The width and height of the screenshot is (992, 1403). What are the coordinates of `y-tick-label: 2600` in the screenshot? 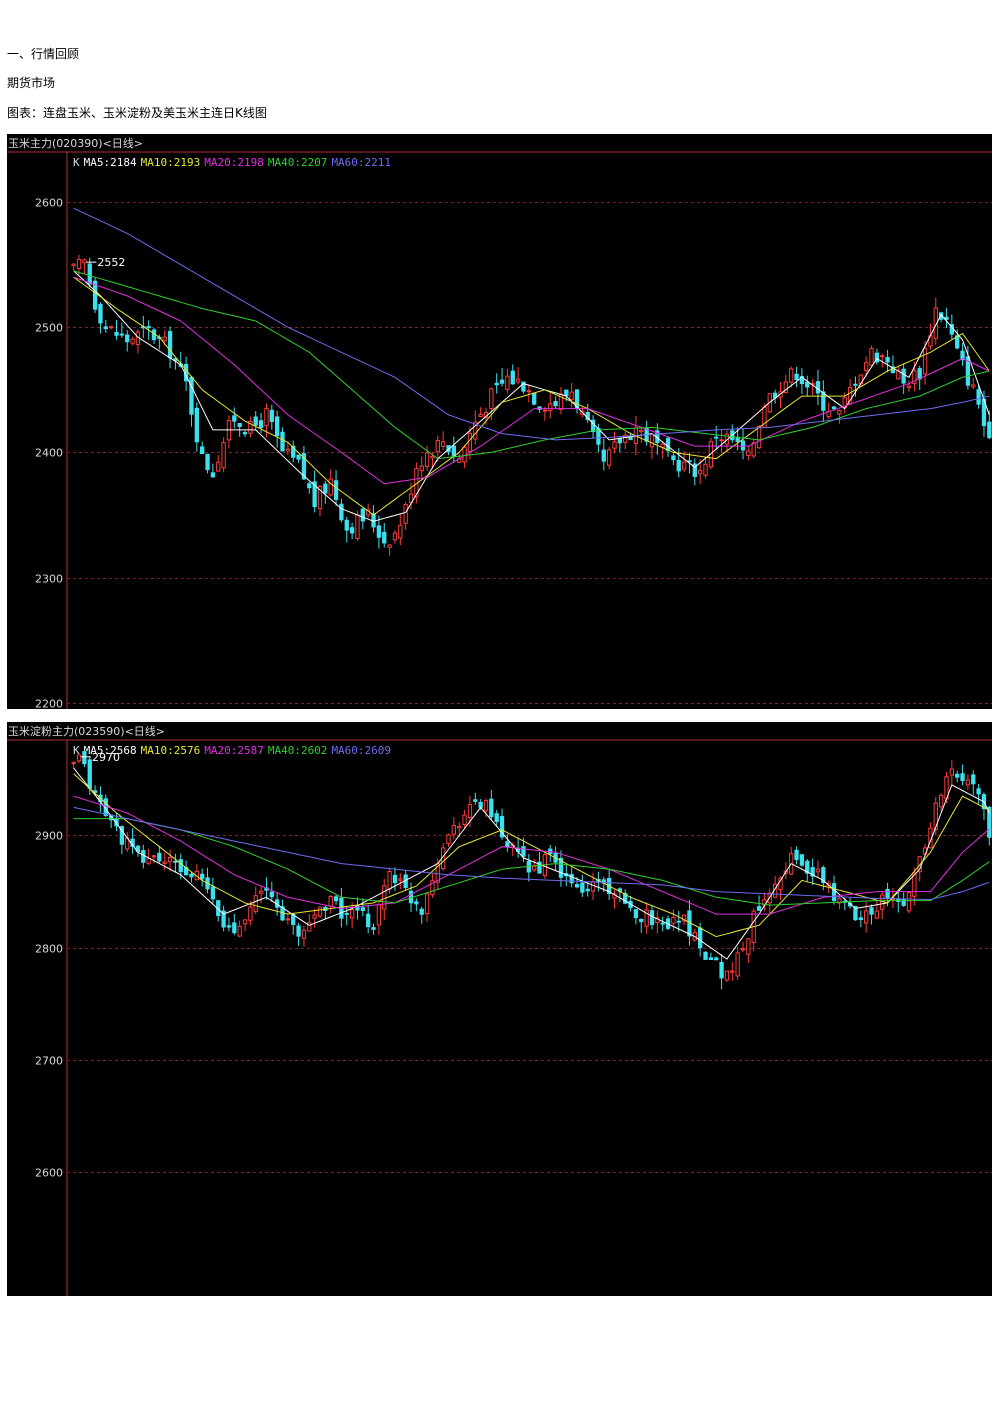 It's located at (49, 203).